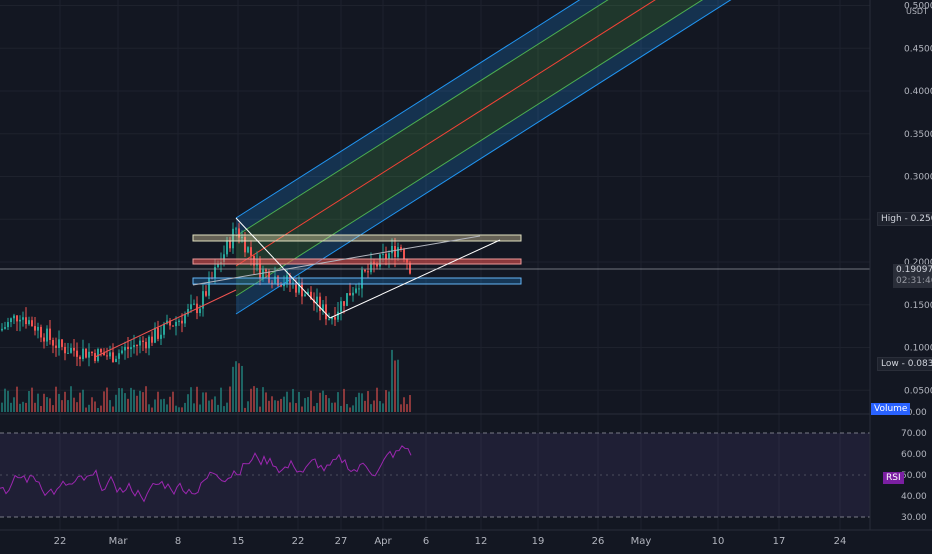 Image resolution: width=932 pixels, height=554 pixels. I want to click on price-tick-label: 0.30000, so click(918, 178).